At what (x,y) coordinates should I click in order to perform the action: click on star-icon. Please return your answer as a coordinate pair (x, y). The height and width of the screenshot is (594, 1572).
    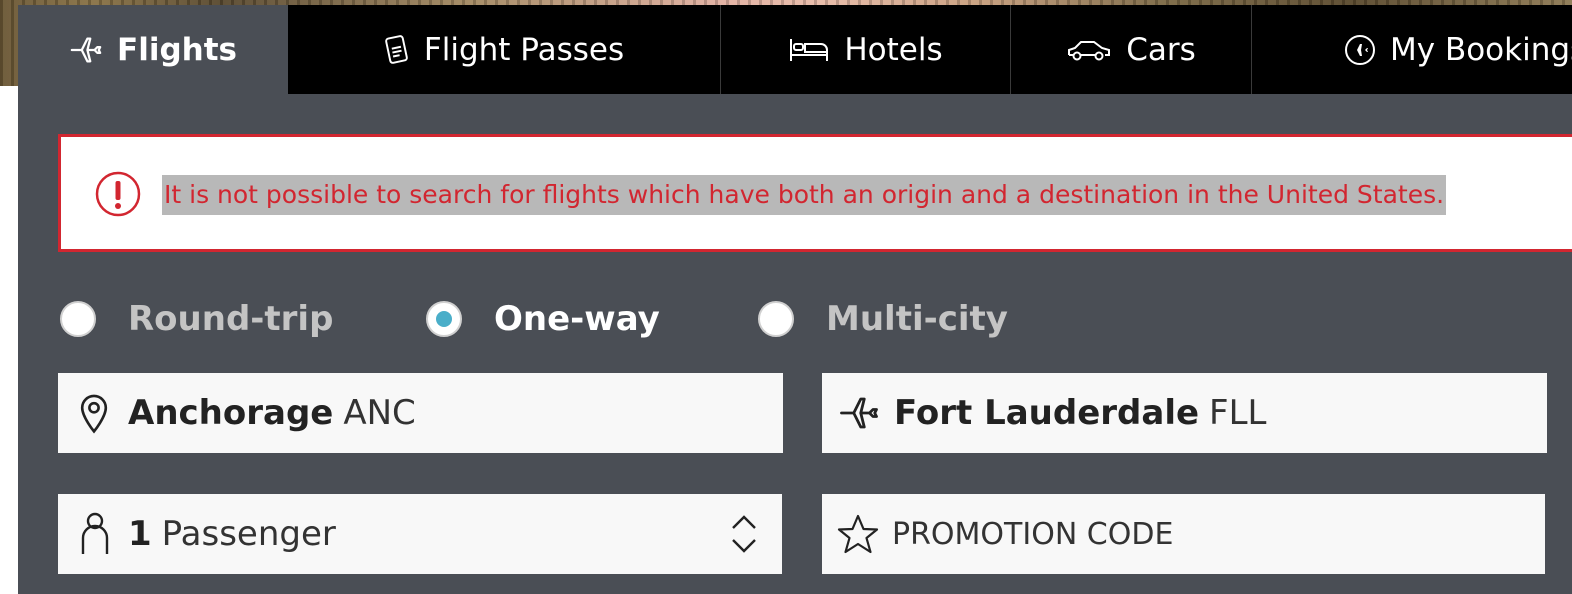
    Looking at the image, I should click on (858, 534).